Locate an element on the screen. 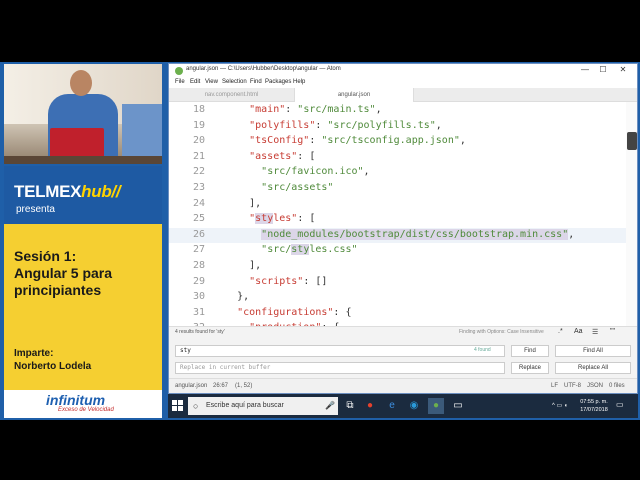  line-number: 29 is located at coordinates (198, 281).